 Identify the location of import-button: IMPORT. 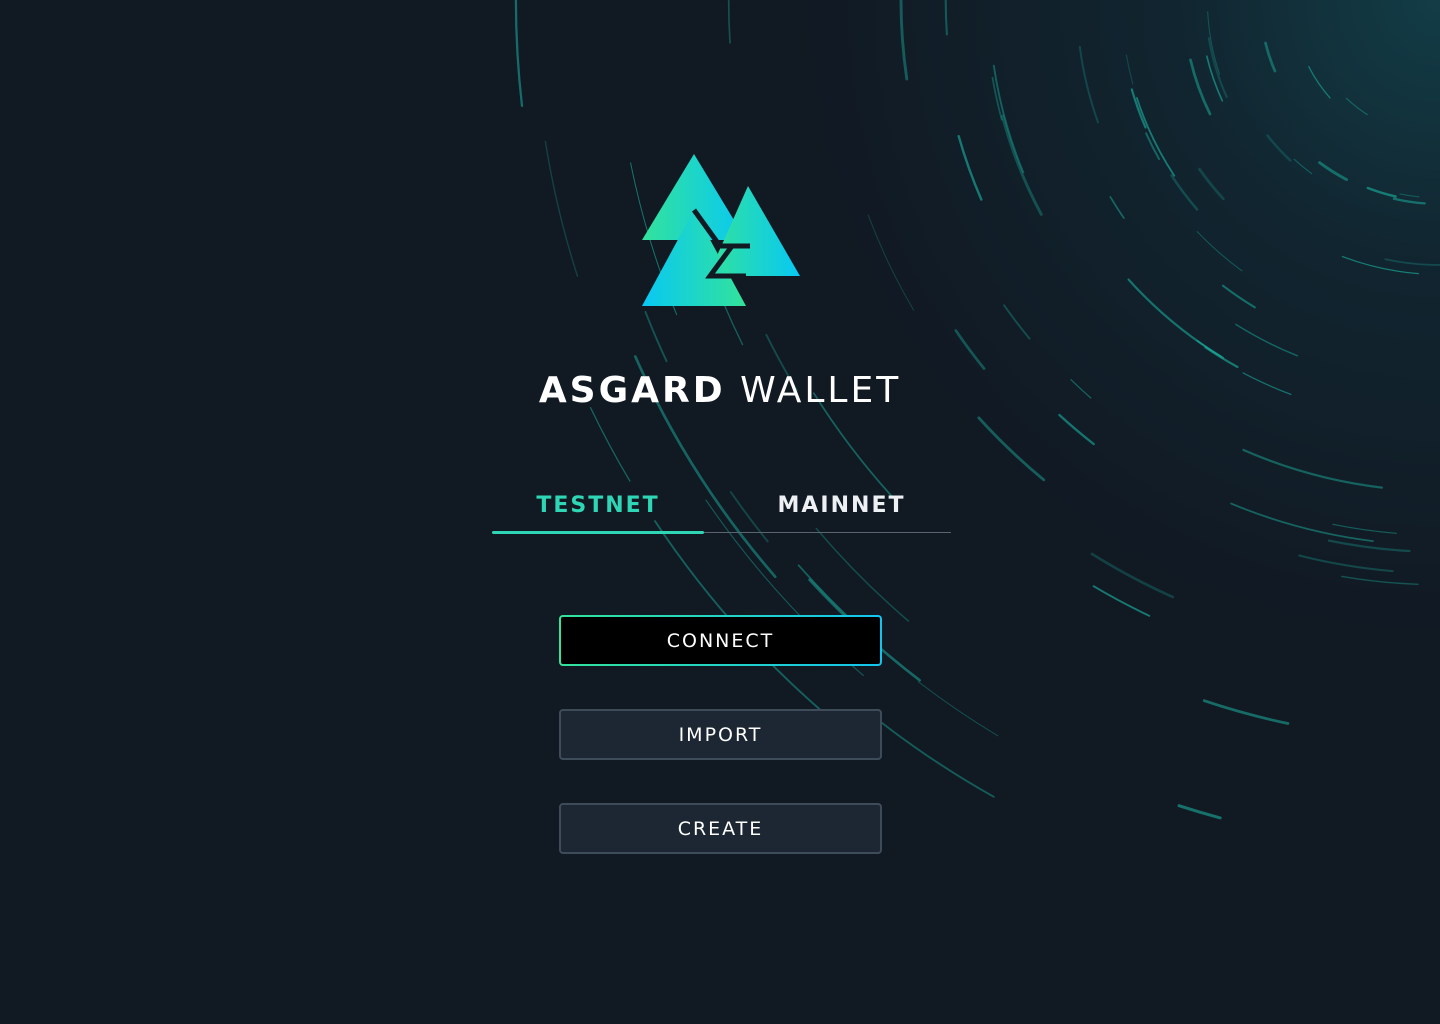
(720, 734).